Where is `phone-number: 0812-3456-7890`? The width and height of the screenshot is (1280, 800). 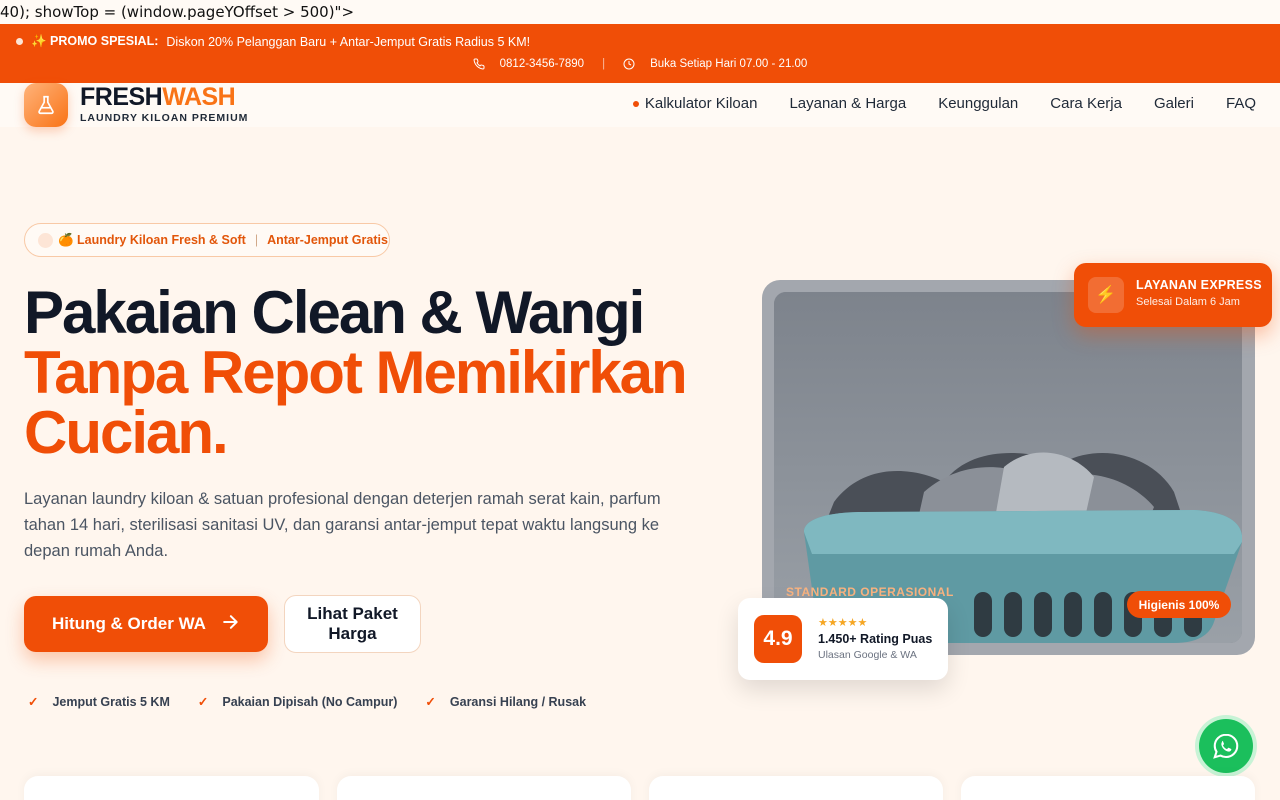 phone-number: 0812-3456-7890 is located at coordinates (542, 64).